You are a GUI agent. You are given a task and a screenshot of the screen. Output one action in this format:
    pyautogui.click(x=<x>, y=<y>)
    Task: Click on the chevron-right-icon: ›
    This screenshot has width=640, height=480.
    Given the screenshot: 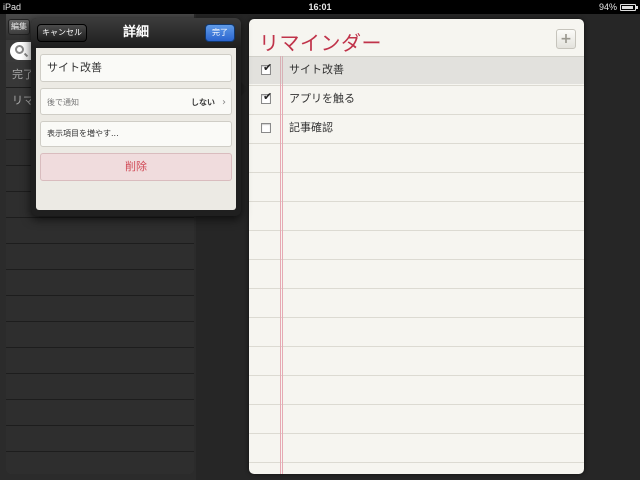 What is the action you would take?
    pyautogui.click(x=224, y=102)
    